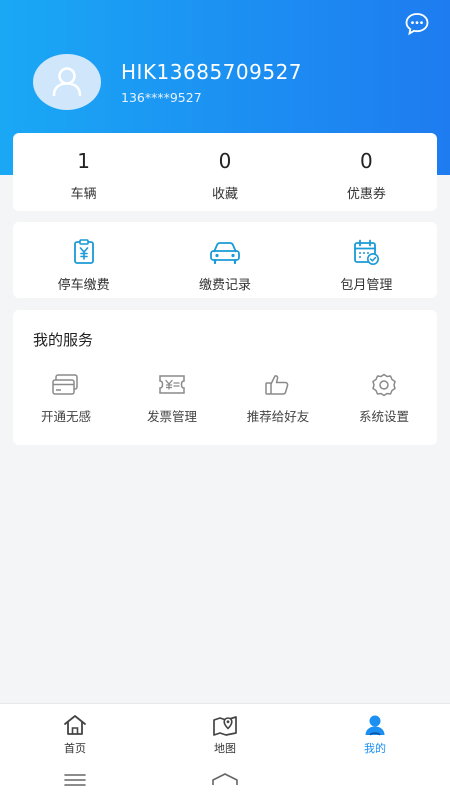 The width and height of the screenshot is (450, 800). Describe the element at coordinates (366, 285) in the screenshot. I see `quick-action-label: 包月管理` at that location.